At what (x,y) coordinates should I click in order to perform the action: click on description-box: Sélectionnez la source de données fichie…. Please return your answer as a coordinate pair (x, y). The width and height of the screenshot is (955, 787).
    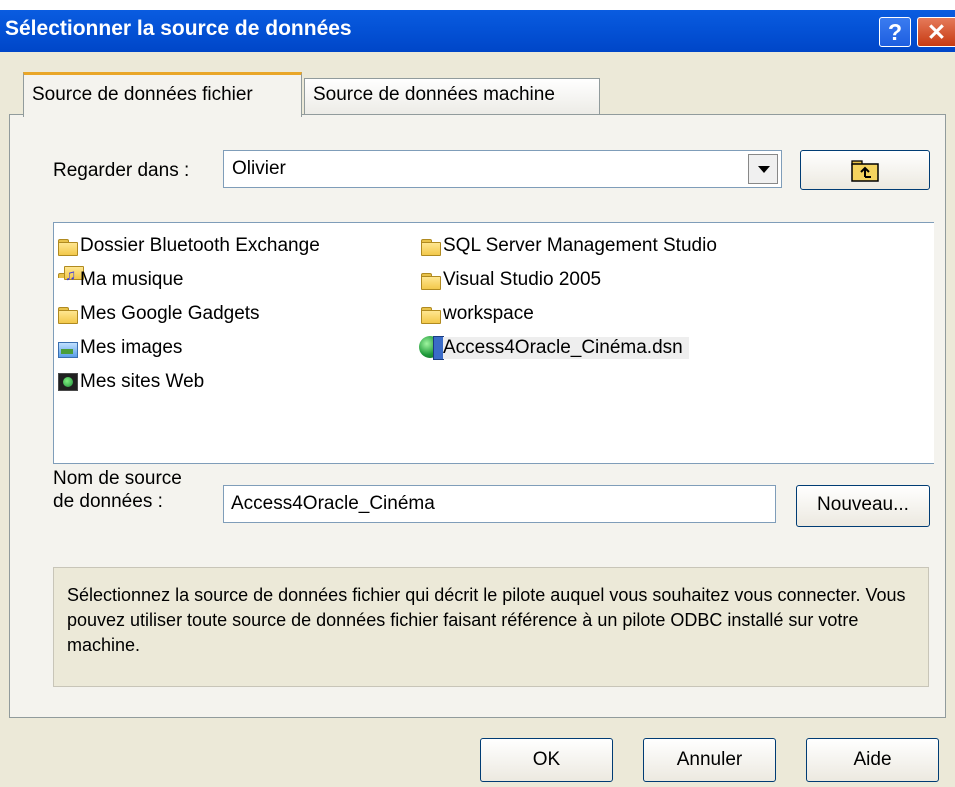
    Looking at the image, I should click on (491, 627).